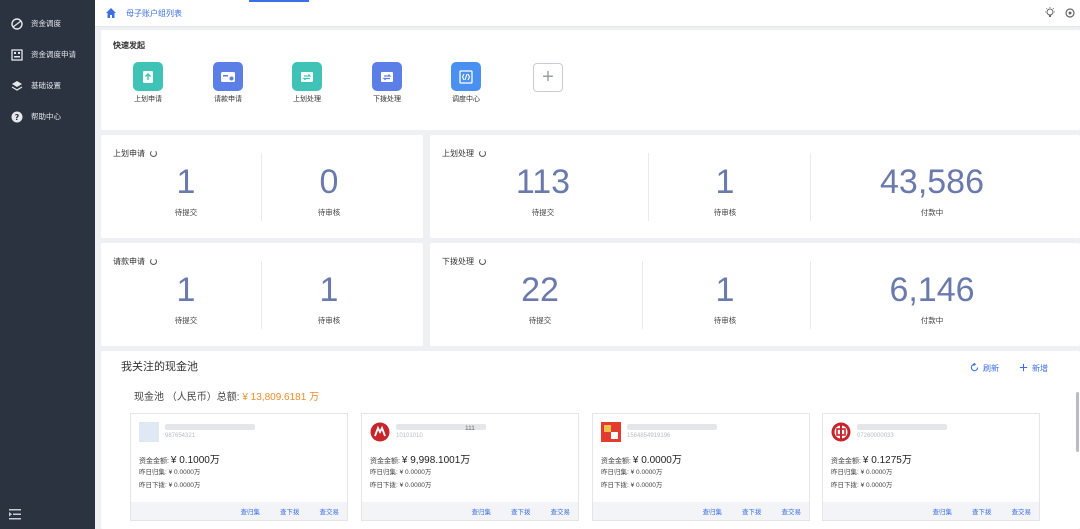 This screenshot has height=529, width=1080. I want to click on stat-cell: 22 待提交, so click(540, 297).